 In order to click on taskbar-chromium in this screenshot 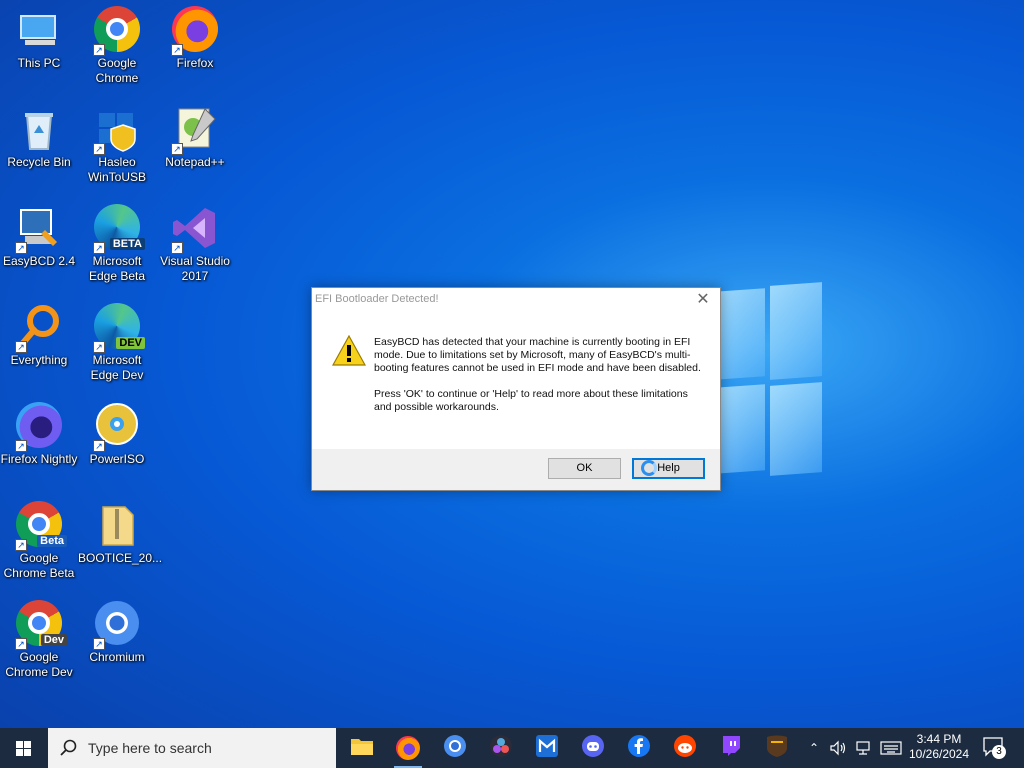, I will do `click(455, 748)`.